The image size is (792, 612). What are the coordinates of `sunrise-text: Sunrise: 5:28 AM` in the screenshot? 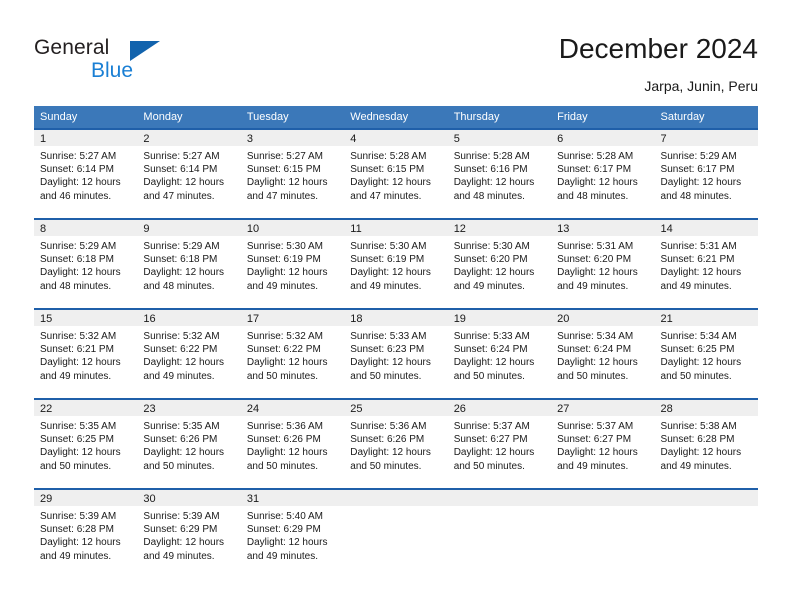 It's located at (388, 156).